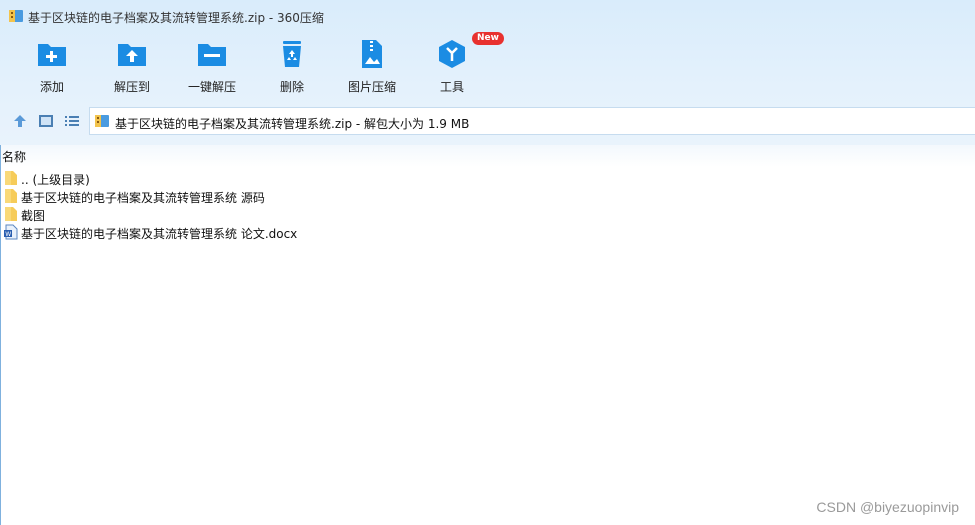 The height and width of the screenshot is (525, 975). I want to click on svg-text: W, so click(8, 234).